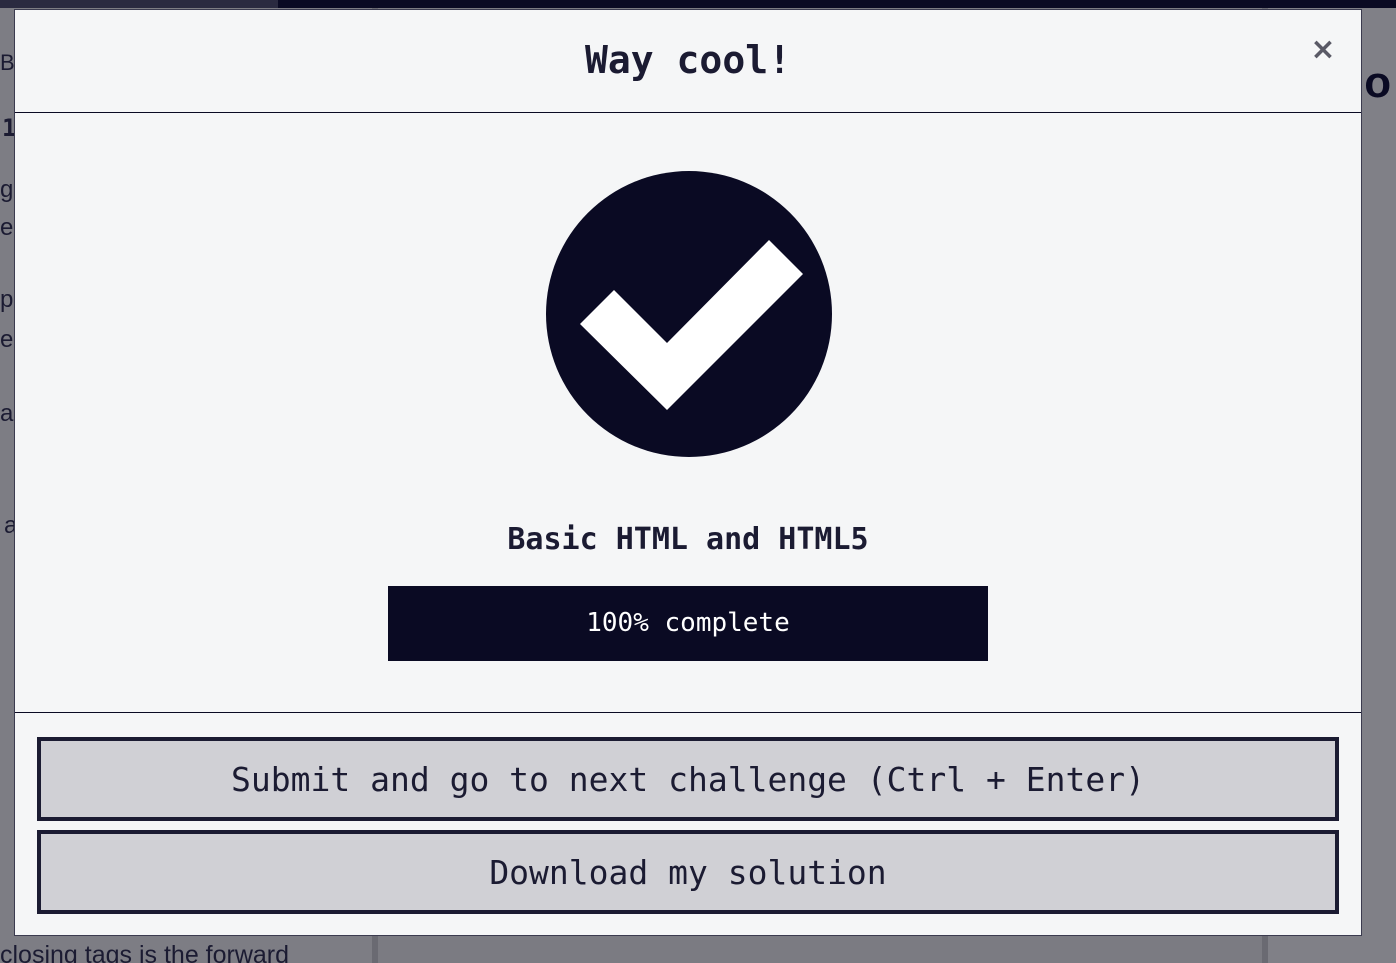 Image resolution: width=1396 pixels, height=963 pixels. Describe the element at coordinates (689, 314) in the screenshot. I see `check-circle-icon` at that location.